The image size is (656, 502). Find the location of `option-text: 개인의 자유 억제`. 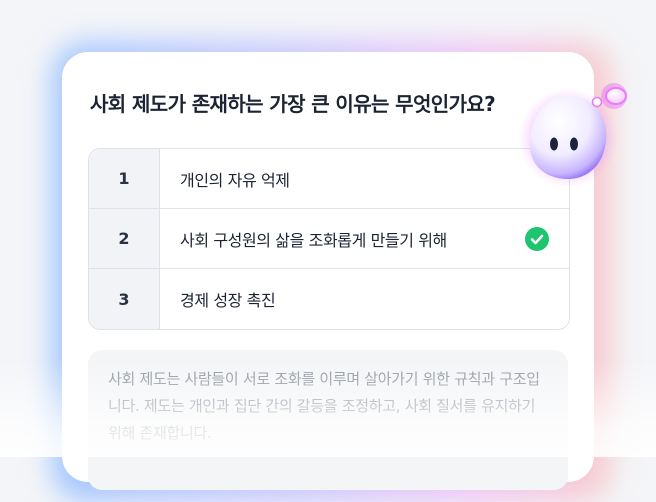

option-text: 개인의 자유 억제 is located at coordinates (235, 180).